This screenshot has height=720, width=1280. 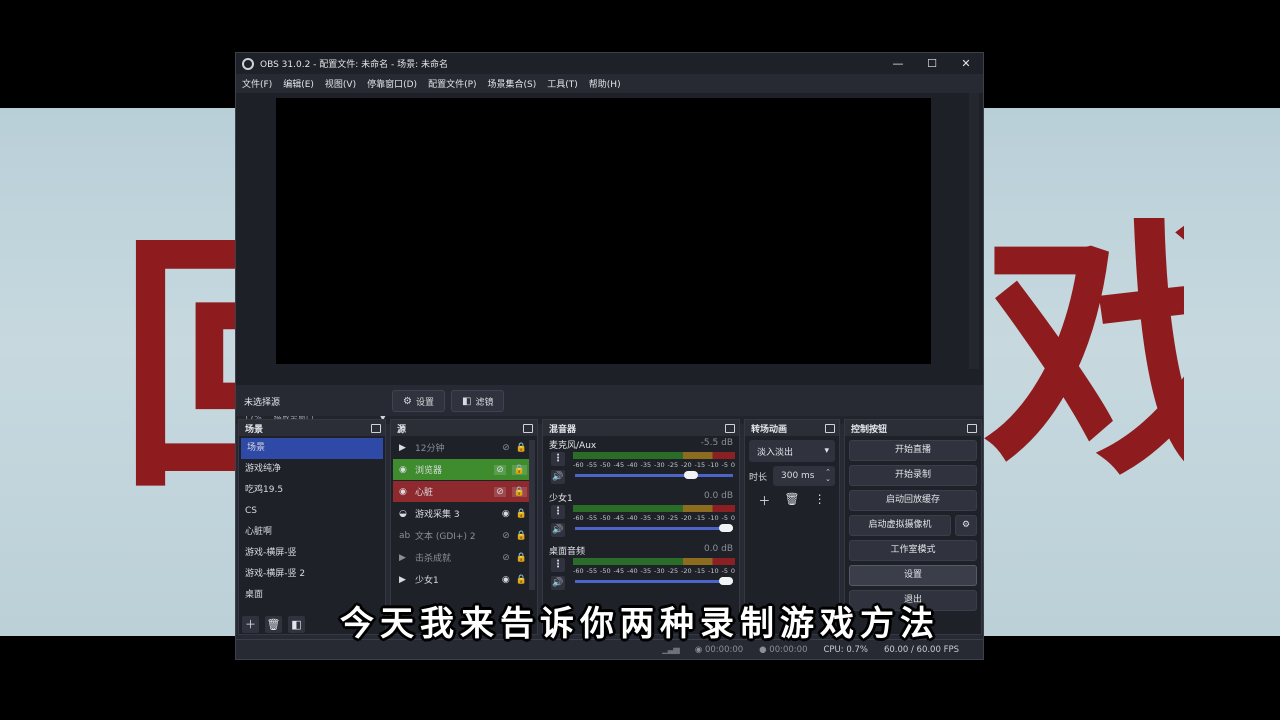 What do you see at coordinates (464, 447) in the screenshot?
I see `source-item: ▶ 12分钟 ⊘ 🔒` at bounding box center [464, 447].